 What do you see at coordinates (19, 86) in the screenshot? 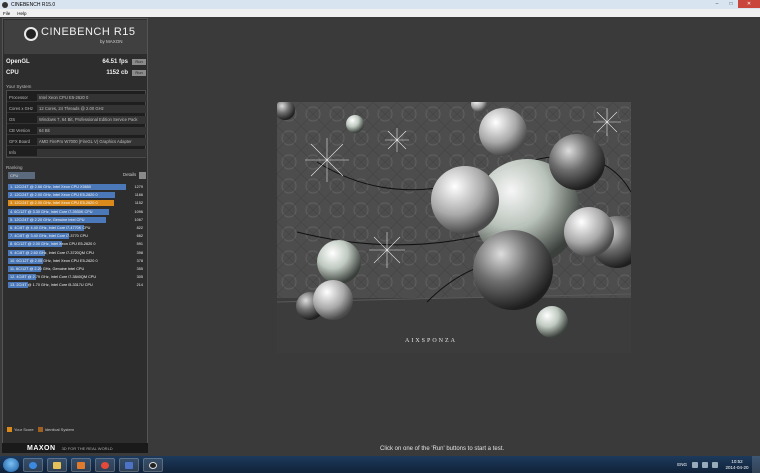
I see `your-system-title: Your System` at bounding box center [19, 86].